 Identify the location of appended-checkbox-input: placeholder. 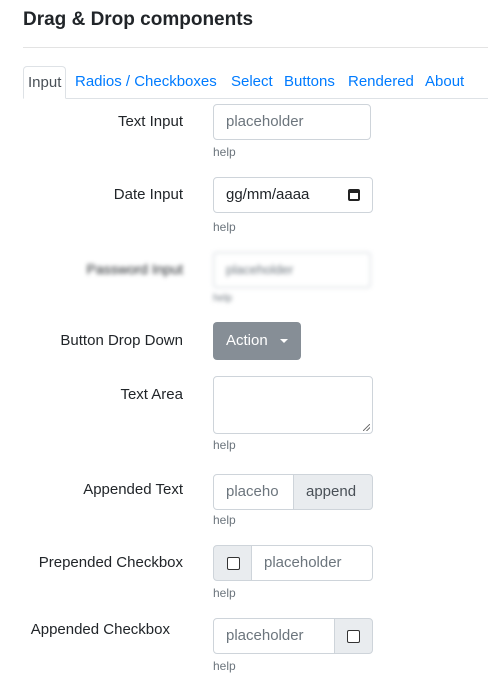
(274, 636).